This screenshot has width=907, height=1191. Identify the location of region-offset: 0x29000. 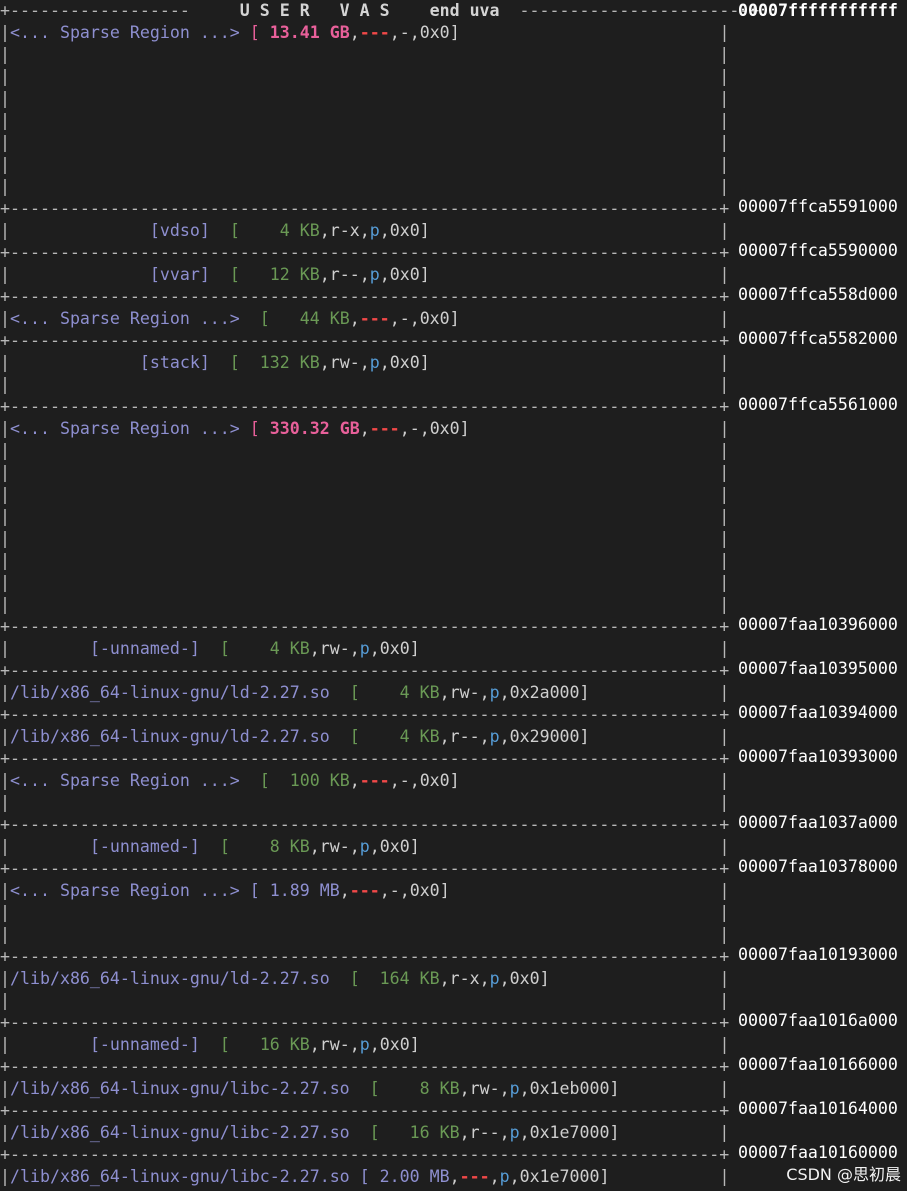
(544, 736).